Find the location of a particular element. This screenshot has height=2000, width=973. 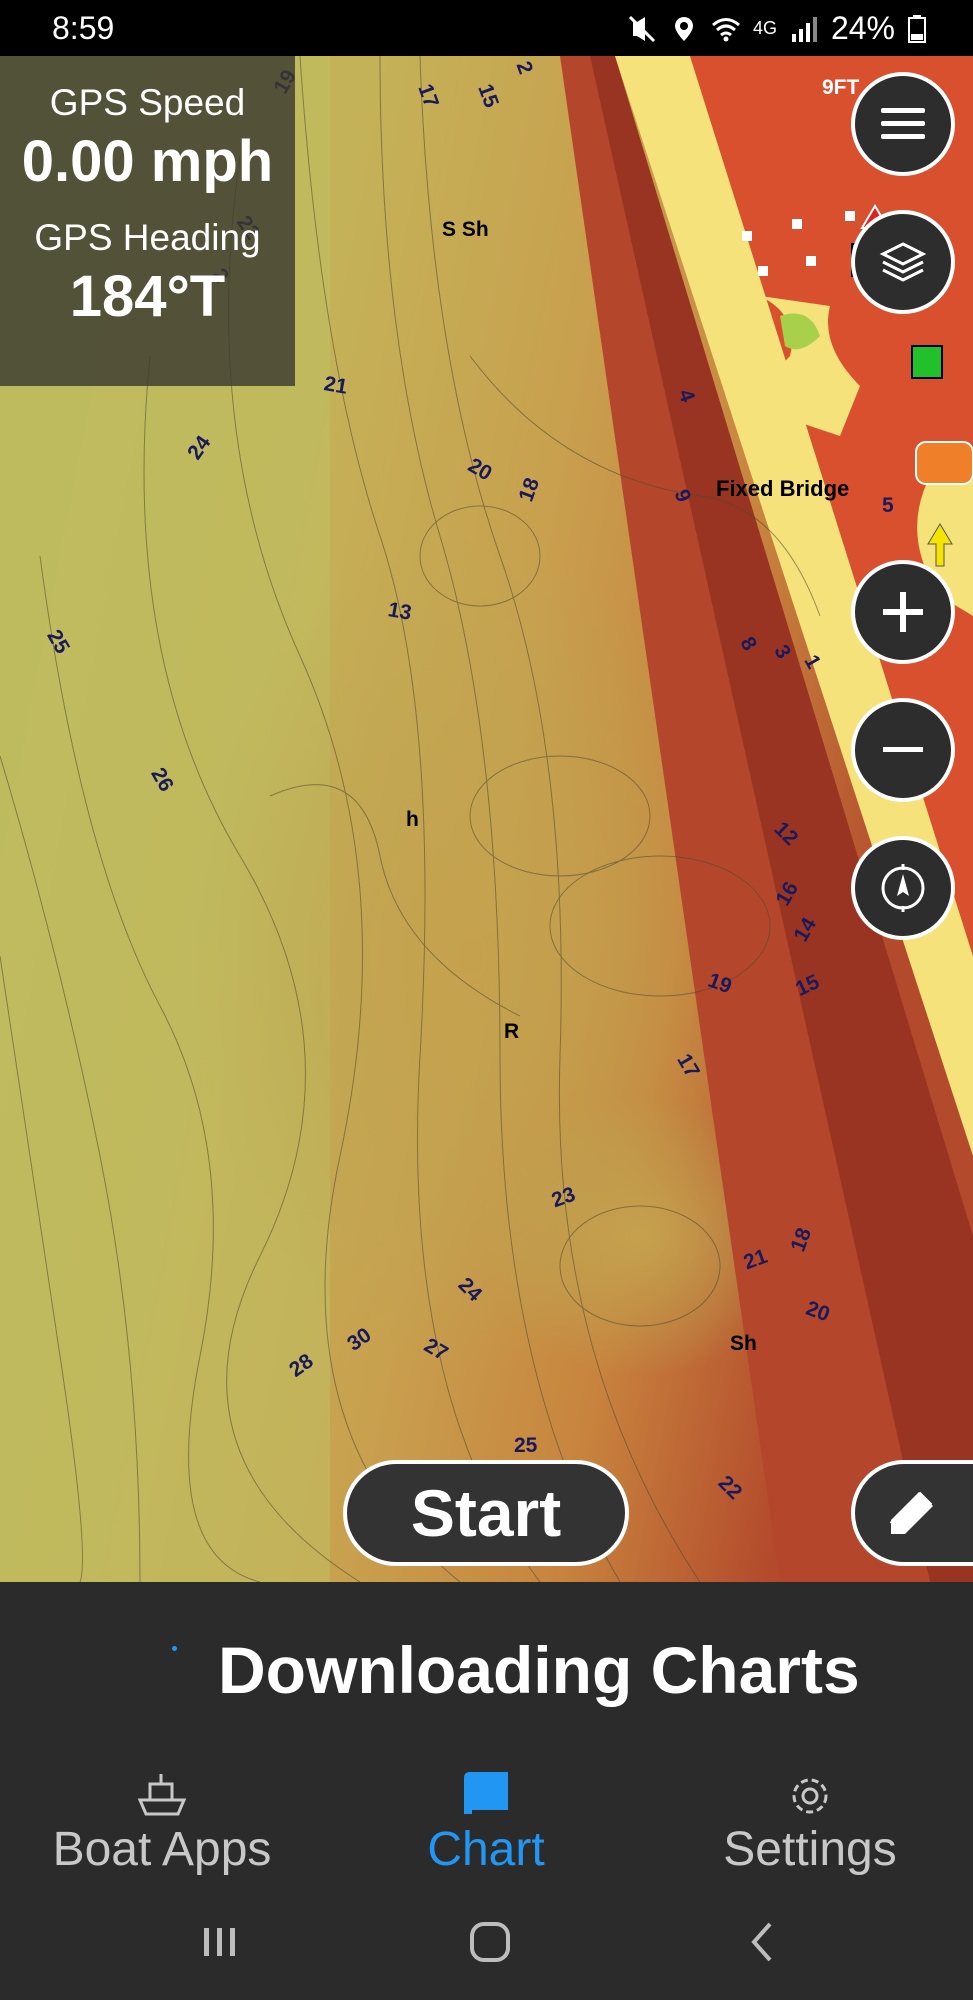

download-status-bar: Downloading Charts is located at coordinates (486, 1662).